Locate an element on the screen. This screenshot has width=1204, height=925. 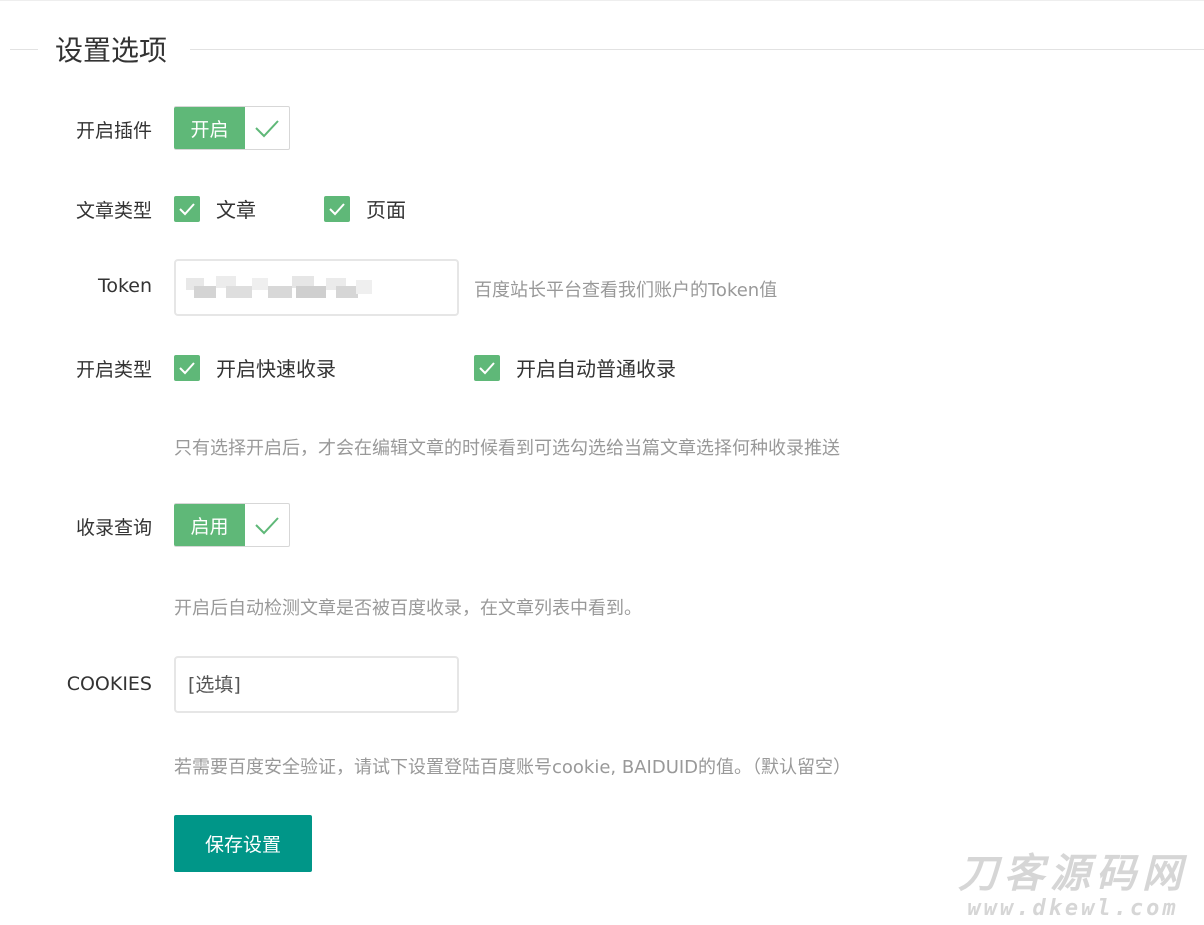
index-query-switch: 启用 is located at coordinates (232, 525).